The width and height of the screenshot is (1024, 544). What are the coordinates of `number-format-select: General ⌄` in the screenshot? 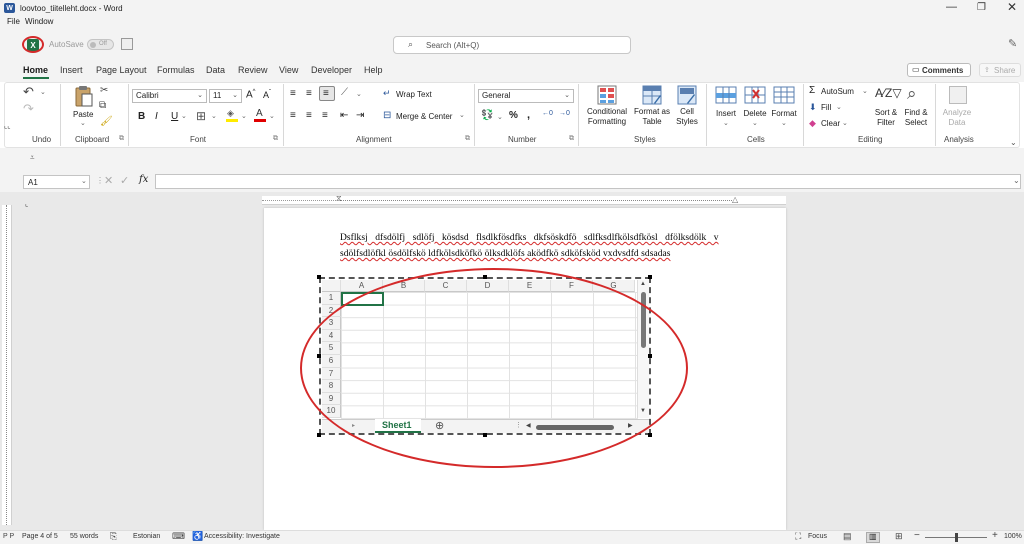 It's located at (526, 96).